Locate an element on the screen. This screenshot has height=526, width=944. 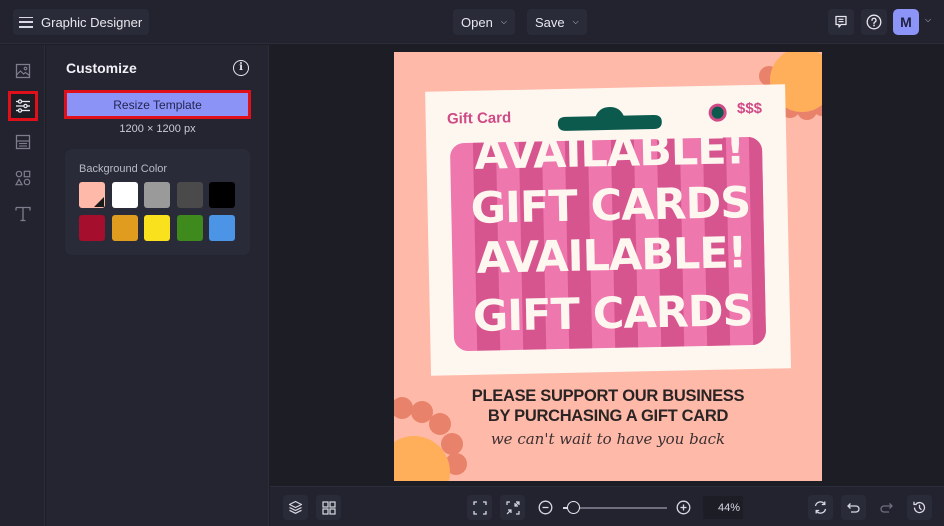
image-icon is located at coordinates (23, 71).